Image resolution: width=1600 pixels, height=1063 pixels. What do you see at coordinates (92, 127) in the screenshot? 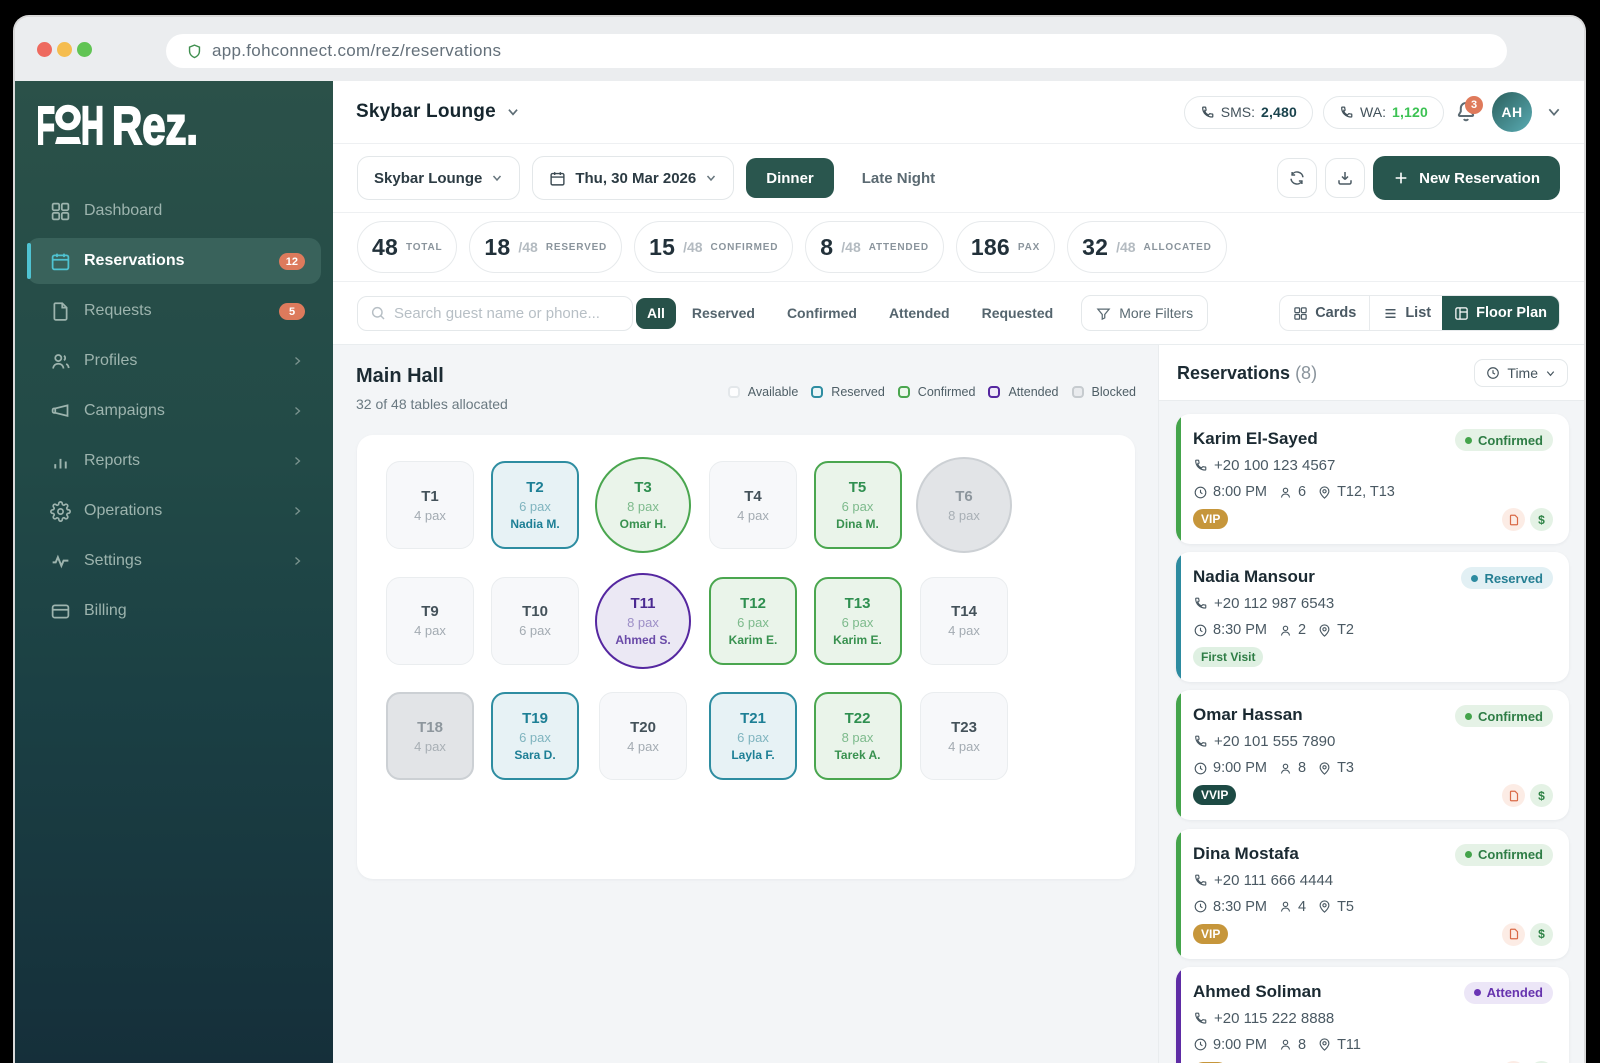
I see `svg-text: H` at bounding box center [92, 127].